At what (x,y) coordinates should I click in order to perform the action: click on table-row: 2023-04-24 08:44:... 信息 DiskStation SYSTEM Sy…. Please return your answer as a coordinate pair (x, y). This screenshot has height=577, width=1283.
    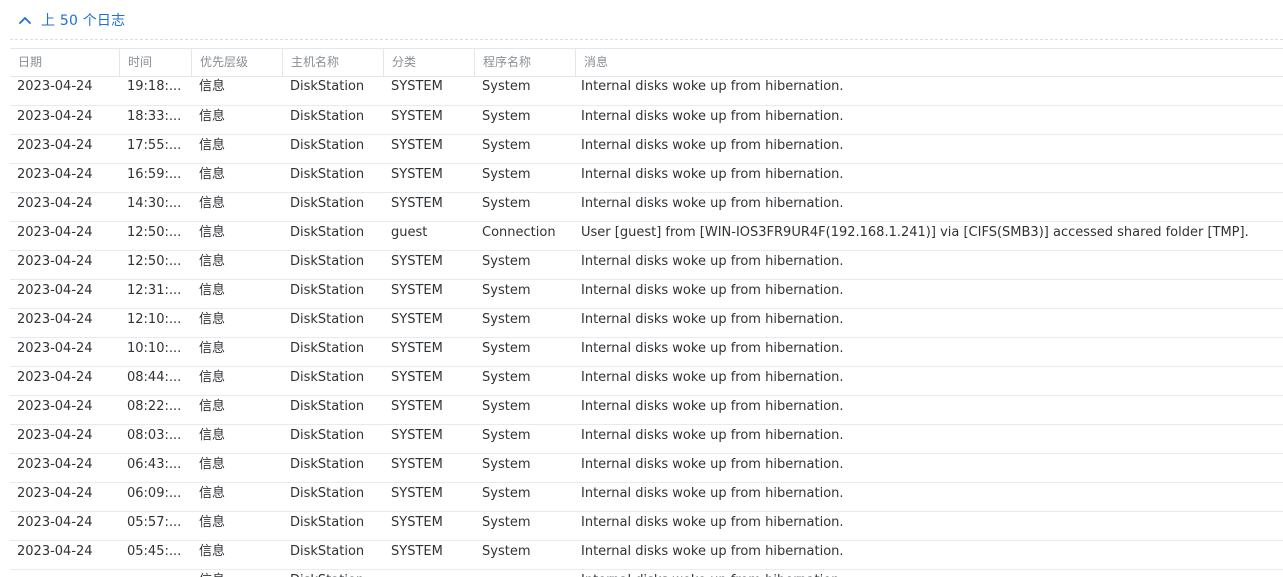
    Looking at the image, I should click on (646, 381).